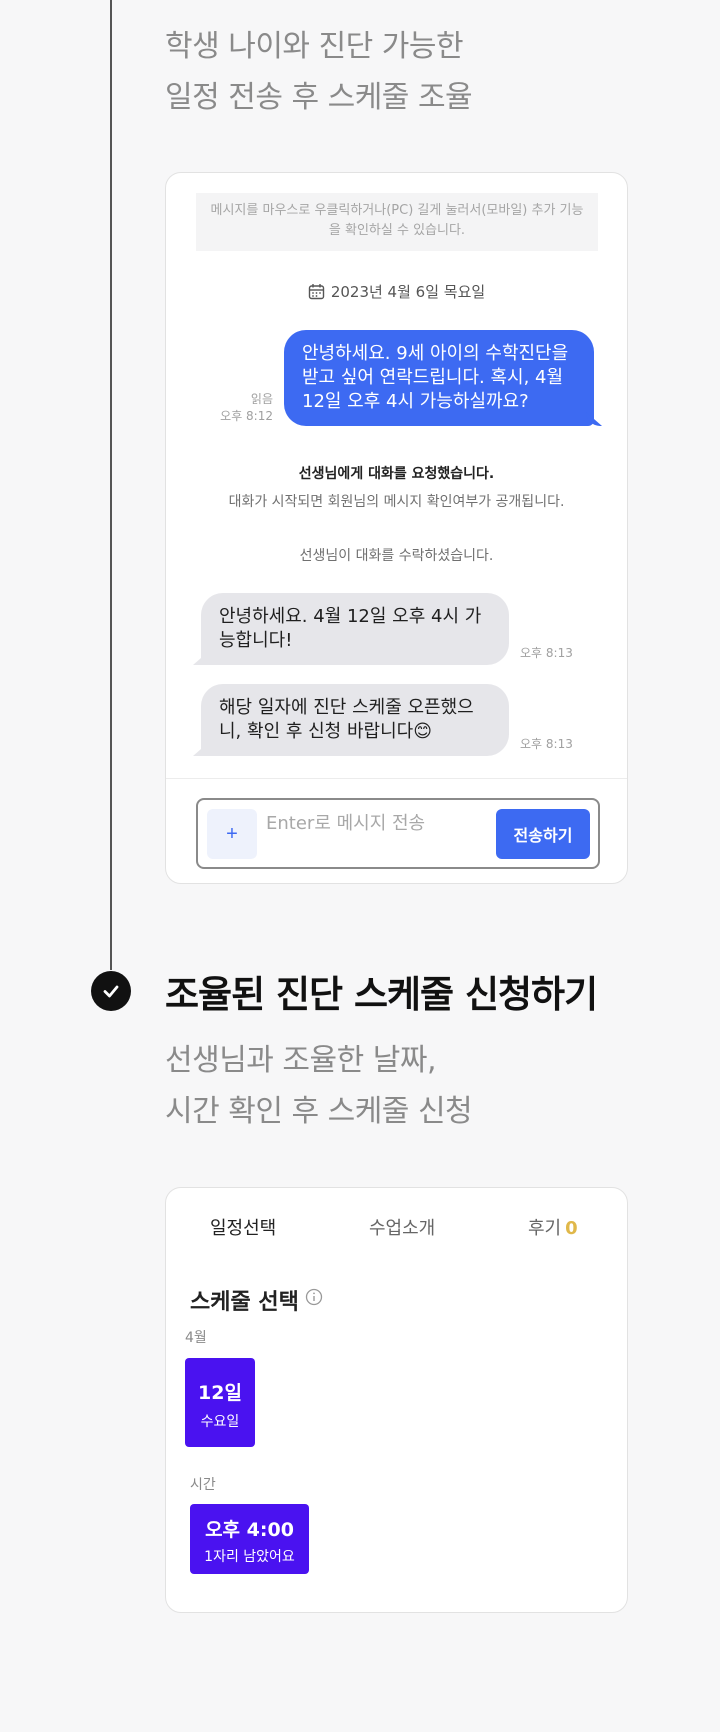 The width and height of the screenshot is (720, 1732). Describe the element at coordinates (355, 720) in the screenshot. I see `reply-bubble-2: 해당 일자에 진단 스케줄 오픈했으니, 확인 후 신청 바랍니다😊` at that location.